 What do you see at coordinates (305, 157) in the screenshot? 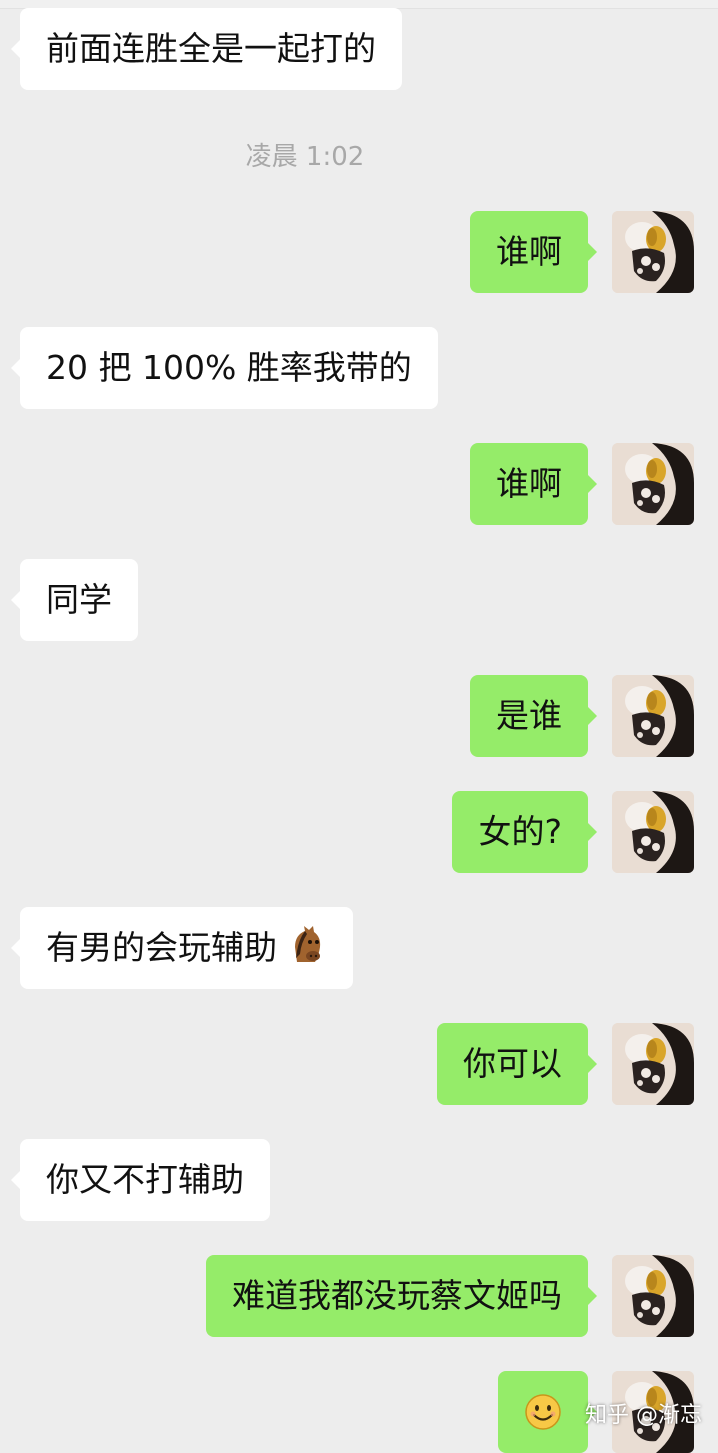
I see `chat-timestamp: 凌晨 1:02` at bounding box center [305, 157].